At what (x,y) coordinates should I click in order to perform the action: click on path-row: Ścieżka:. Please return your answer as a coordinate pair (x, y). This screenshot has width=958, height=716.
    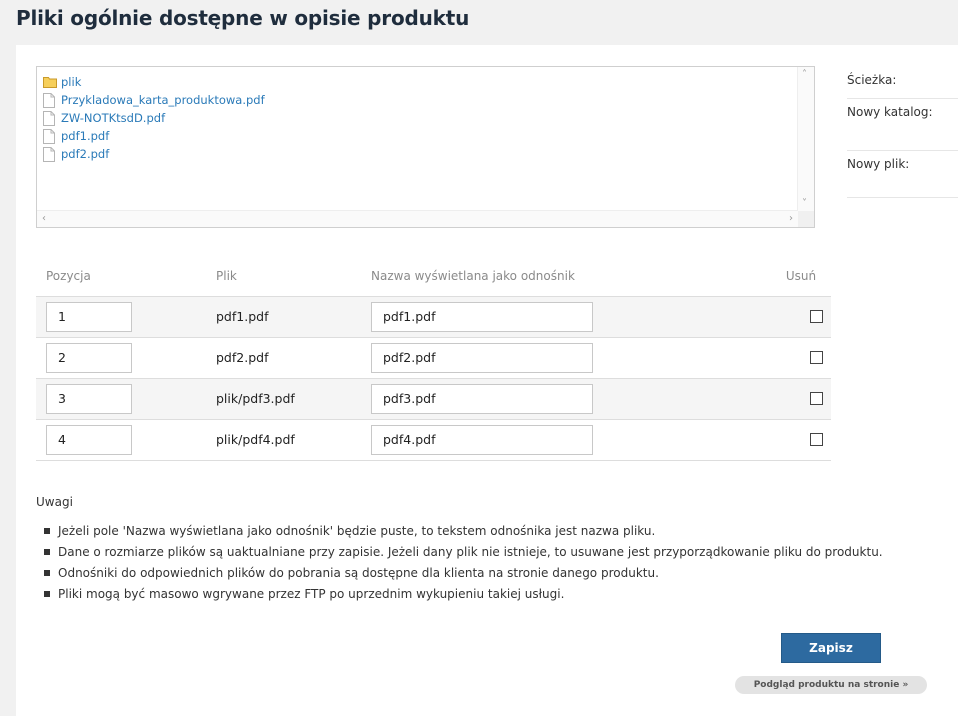
    Looking at the image, I should click on (902, 86).